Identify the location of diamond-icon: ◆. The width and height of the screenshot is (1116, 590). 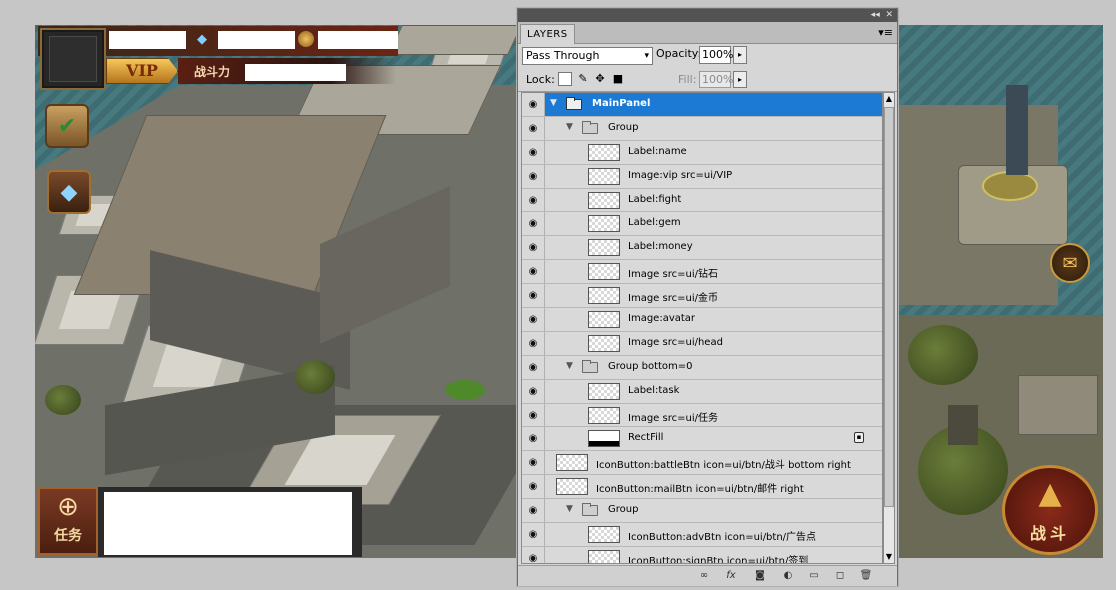
(202, 39).